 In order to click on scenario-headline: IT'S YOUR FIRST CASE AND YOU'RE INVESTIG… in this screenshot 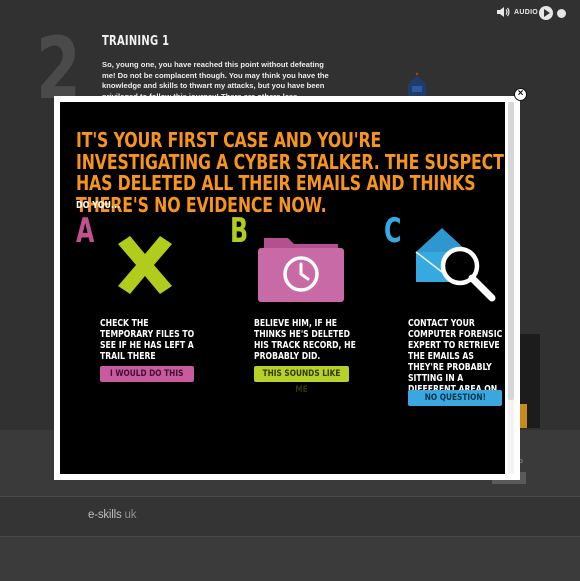, I will do `click(290, 172)`.